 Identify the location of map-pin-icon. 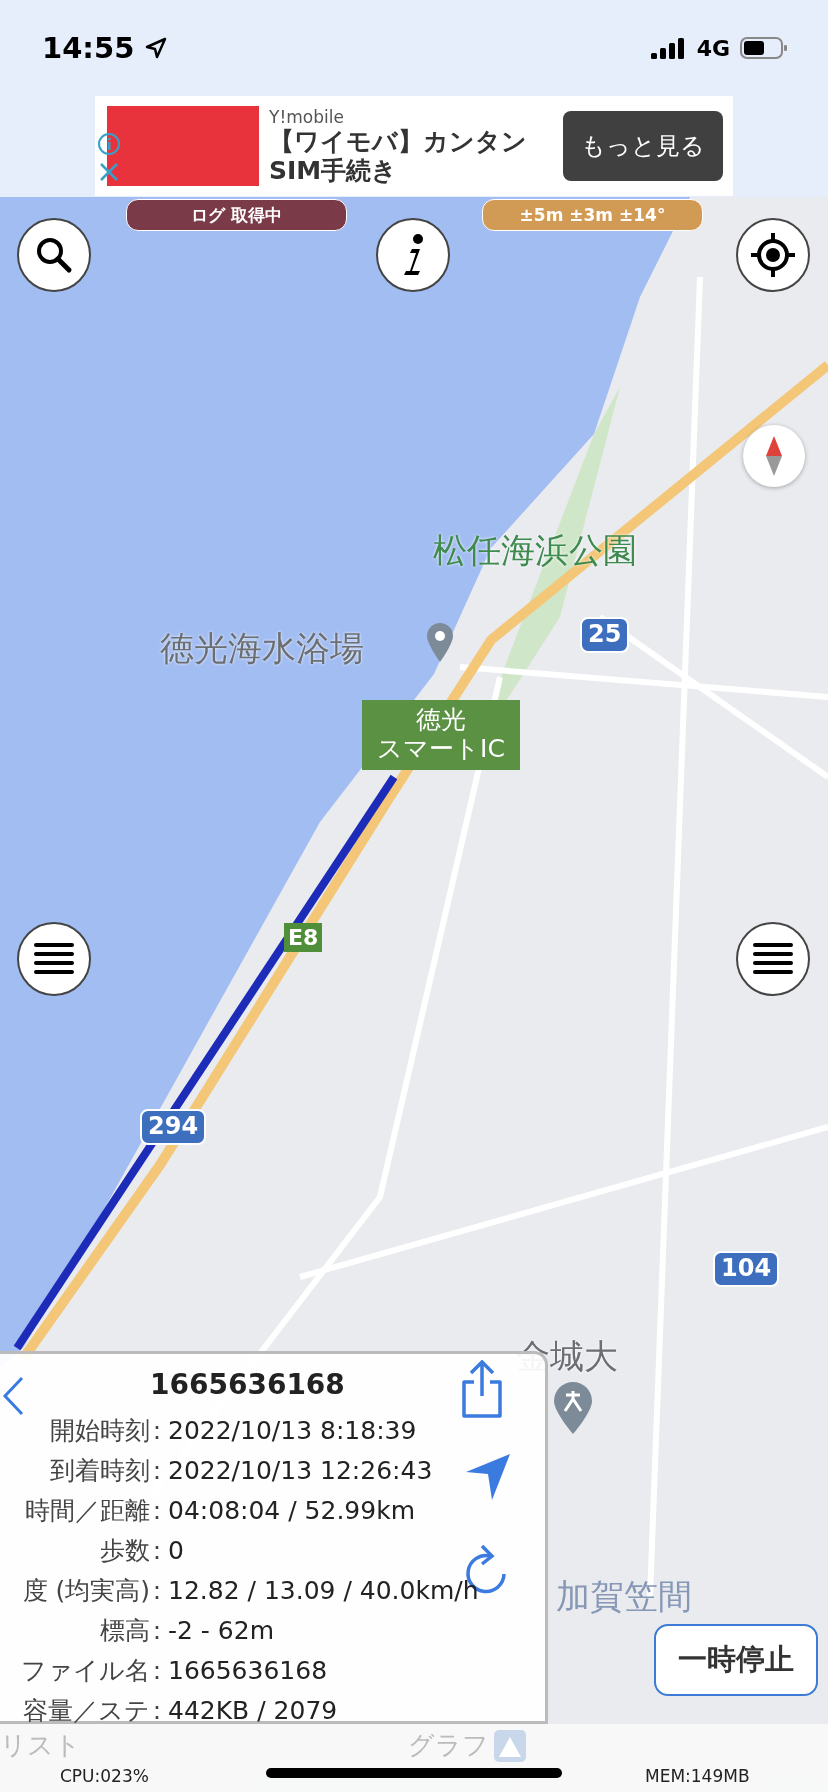
(440, 642).